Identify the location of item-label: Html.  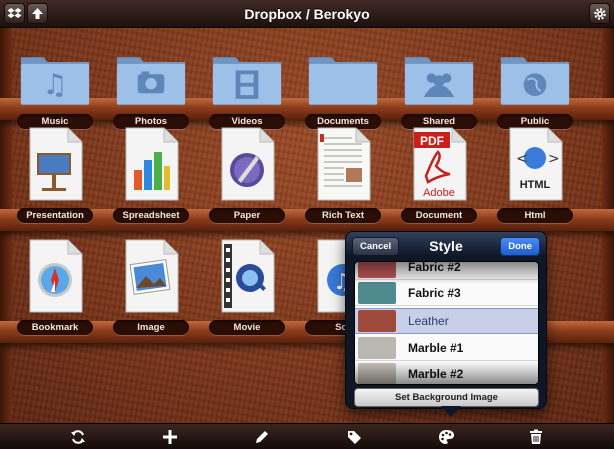
(535, 215).